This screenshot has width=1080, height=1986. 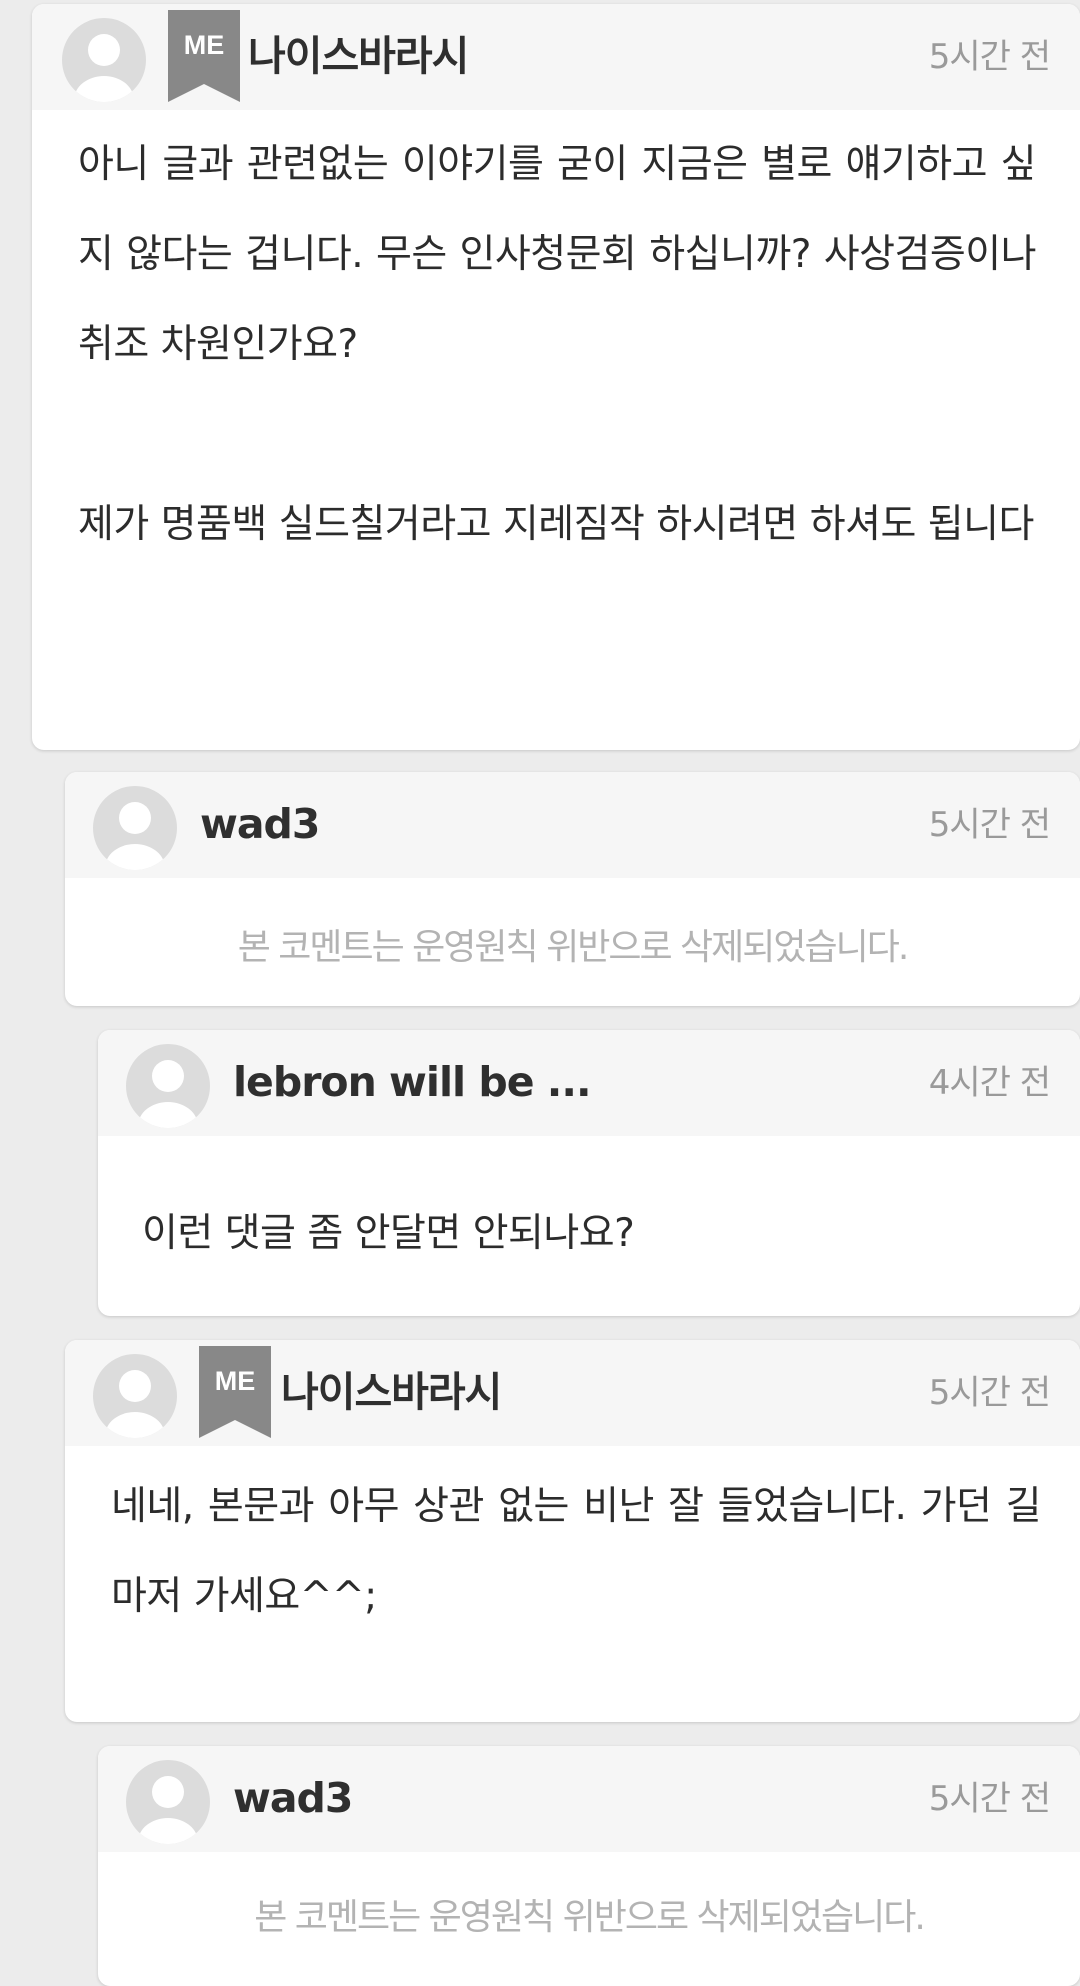 What do you see at coordinates (388, 1233) in the screenshot?
I see `comment-body: 이런 댓글 좀 안달면 안되나요?` at bounding box center [388, 1233].